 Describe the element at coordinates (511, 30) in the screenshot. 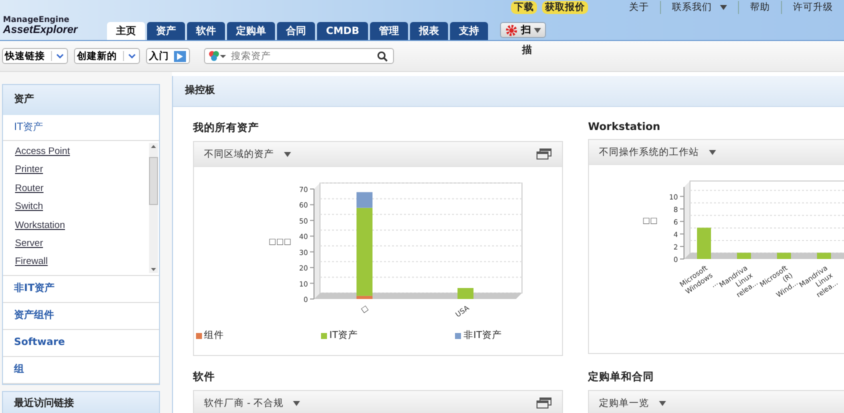

I see `gear-icon` at that location.